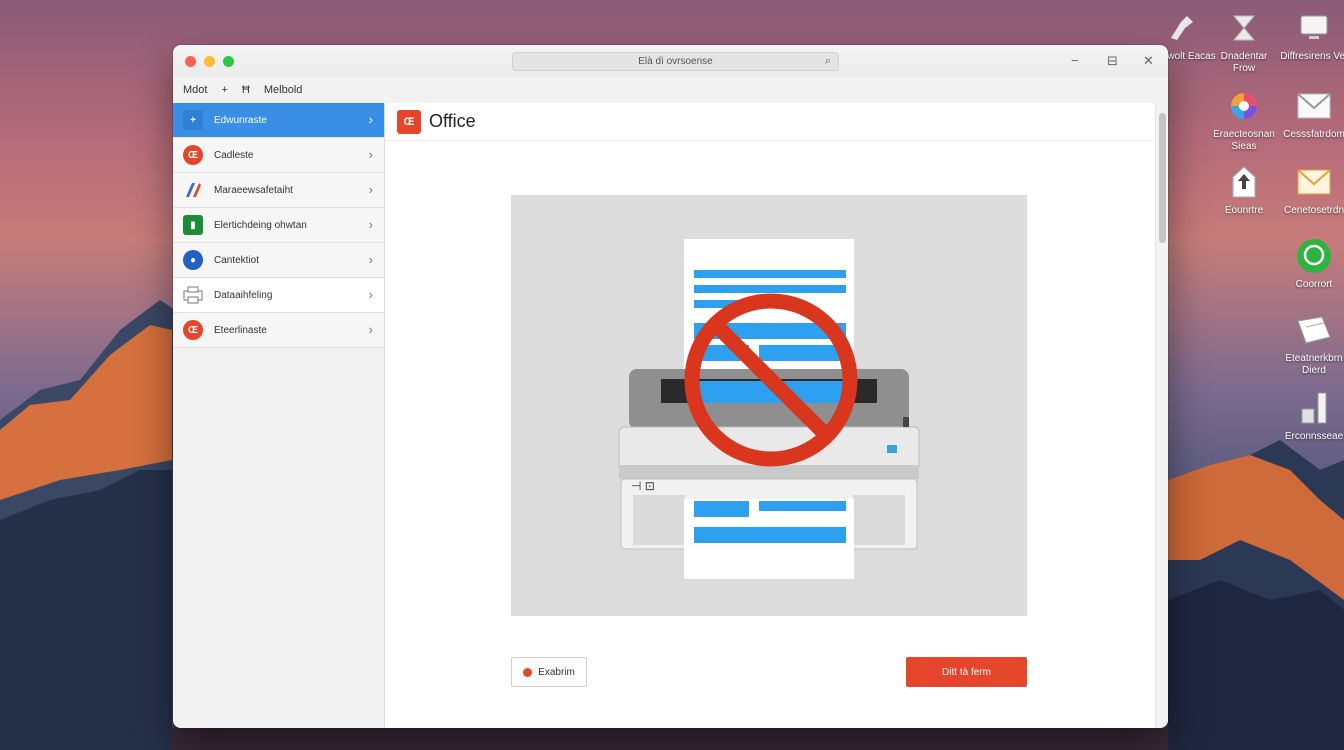  I want to click on sidebar-item-label: Maraeewsafetaiht, so click(253, 190).